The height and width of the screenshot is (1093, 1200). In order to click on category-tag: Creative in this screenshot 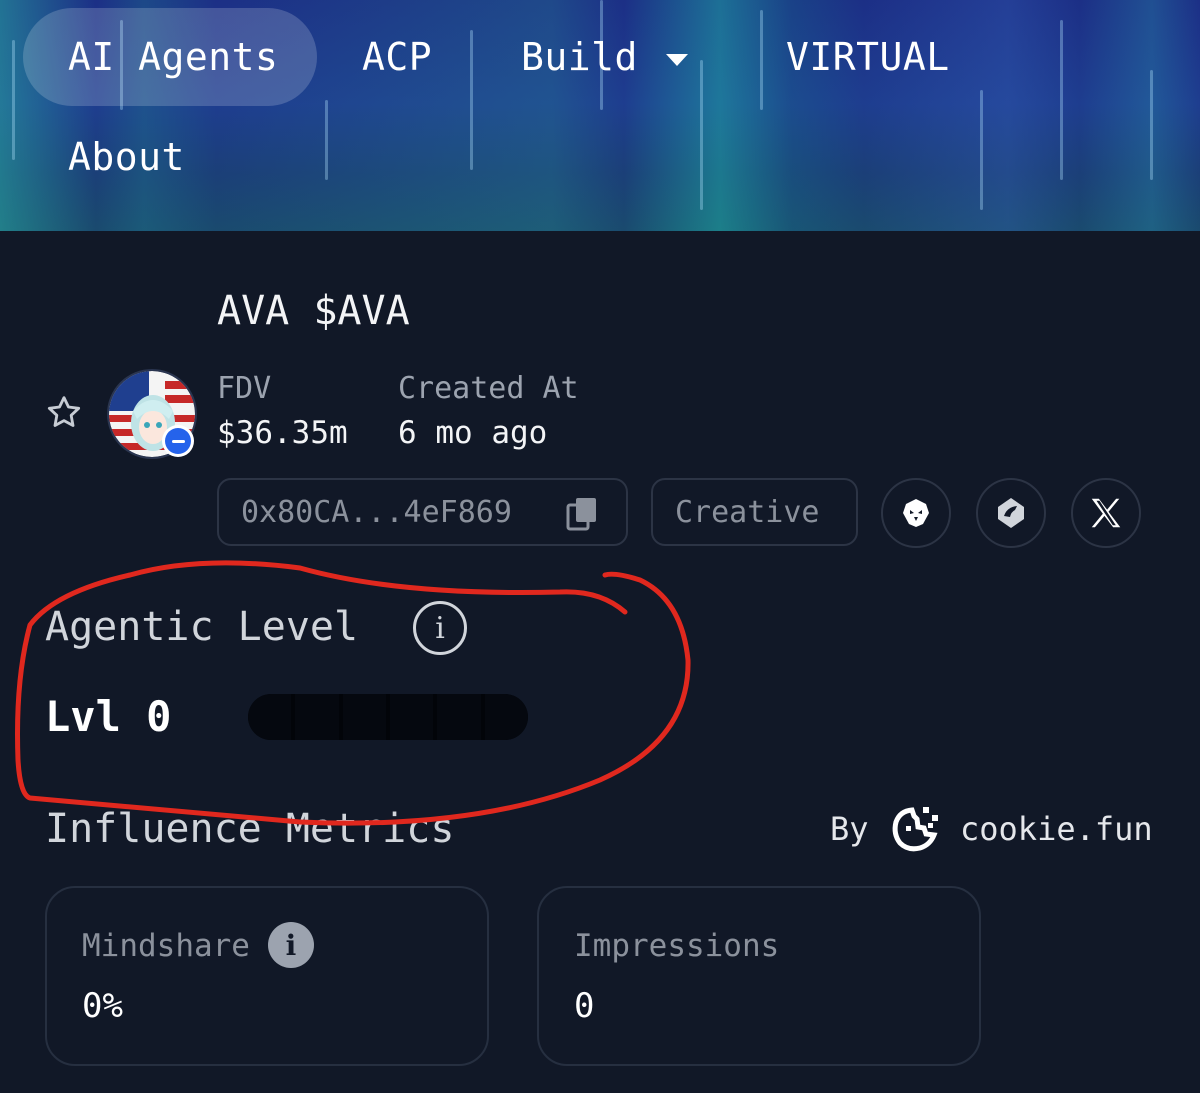, I will do `click(754, 512)`.